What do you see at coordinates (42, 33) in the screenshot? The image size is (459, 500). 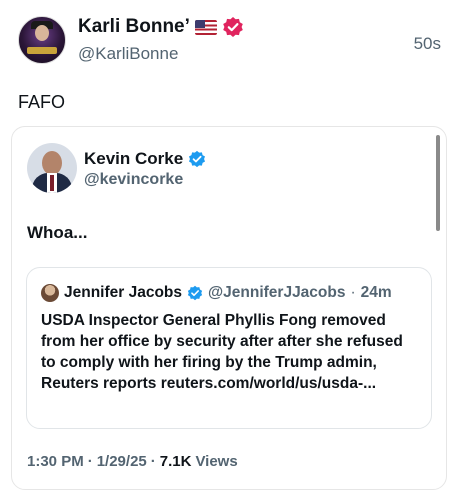 I see `avatar-head-shape` at bounding box center [42, 33].